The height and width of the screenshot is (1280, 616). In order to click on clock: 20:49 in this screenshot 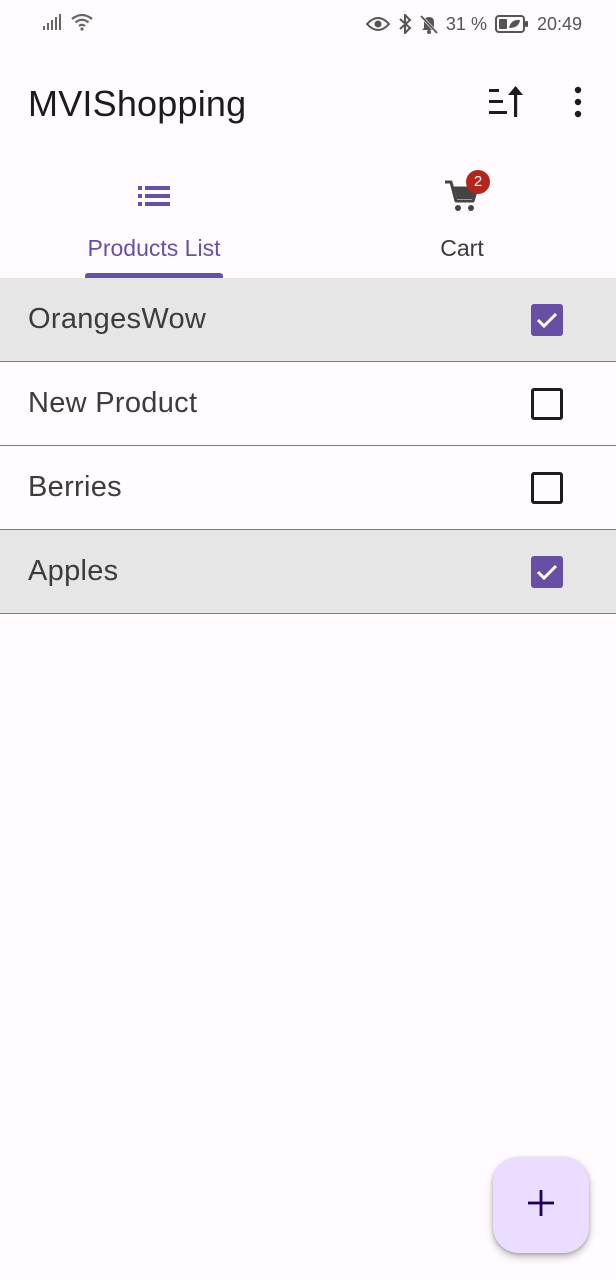, I will do `click(559, 23)`.